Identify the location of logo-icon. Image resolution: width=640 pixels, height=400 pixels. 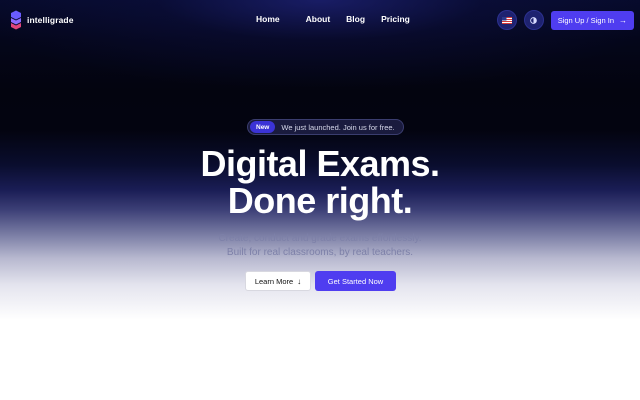
(16, 20).